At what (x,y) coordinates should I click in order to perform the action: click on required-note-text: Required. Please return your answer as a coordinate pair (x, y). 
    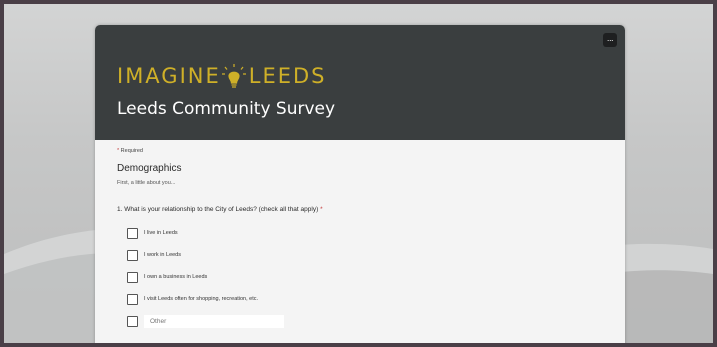
    Looking at the image, I should click on (131, 151).